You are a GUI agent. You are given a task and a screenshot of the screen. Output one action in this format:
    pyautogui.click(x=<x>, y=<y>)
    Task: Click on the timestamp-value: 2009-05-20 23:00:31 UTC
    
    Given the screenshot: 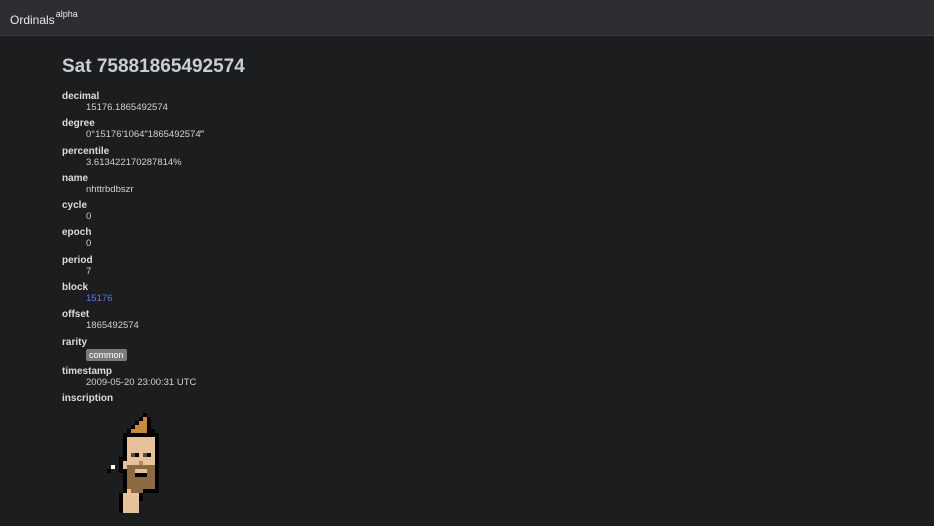 What is the action you would take?
    pyautogui.click(x=141, y=382)
    